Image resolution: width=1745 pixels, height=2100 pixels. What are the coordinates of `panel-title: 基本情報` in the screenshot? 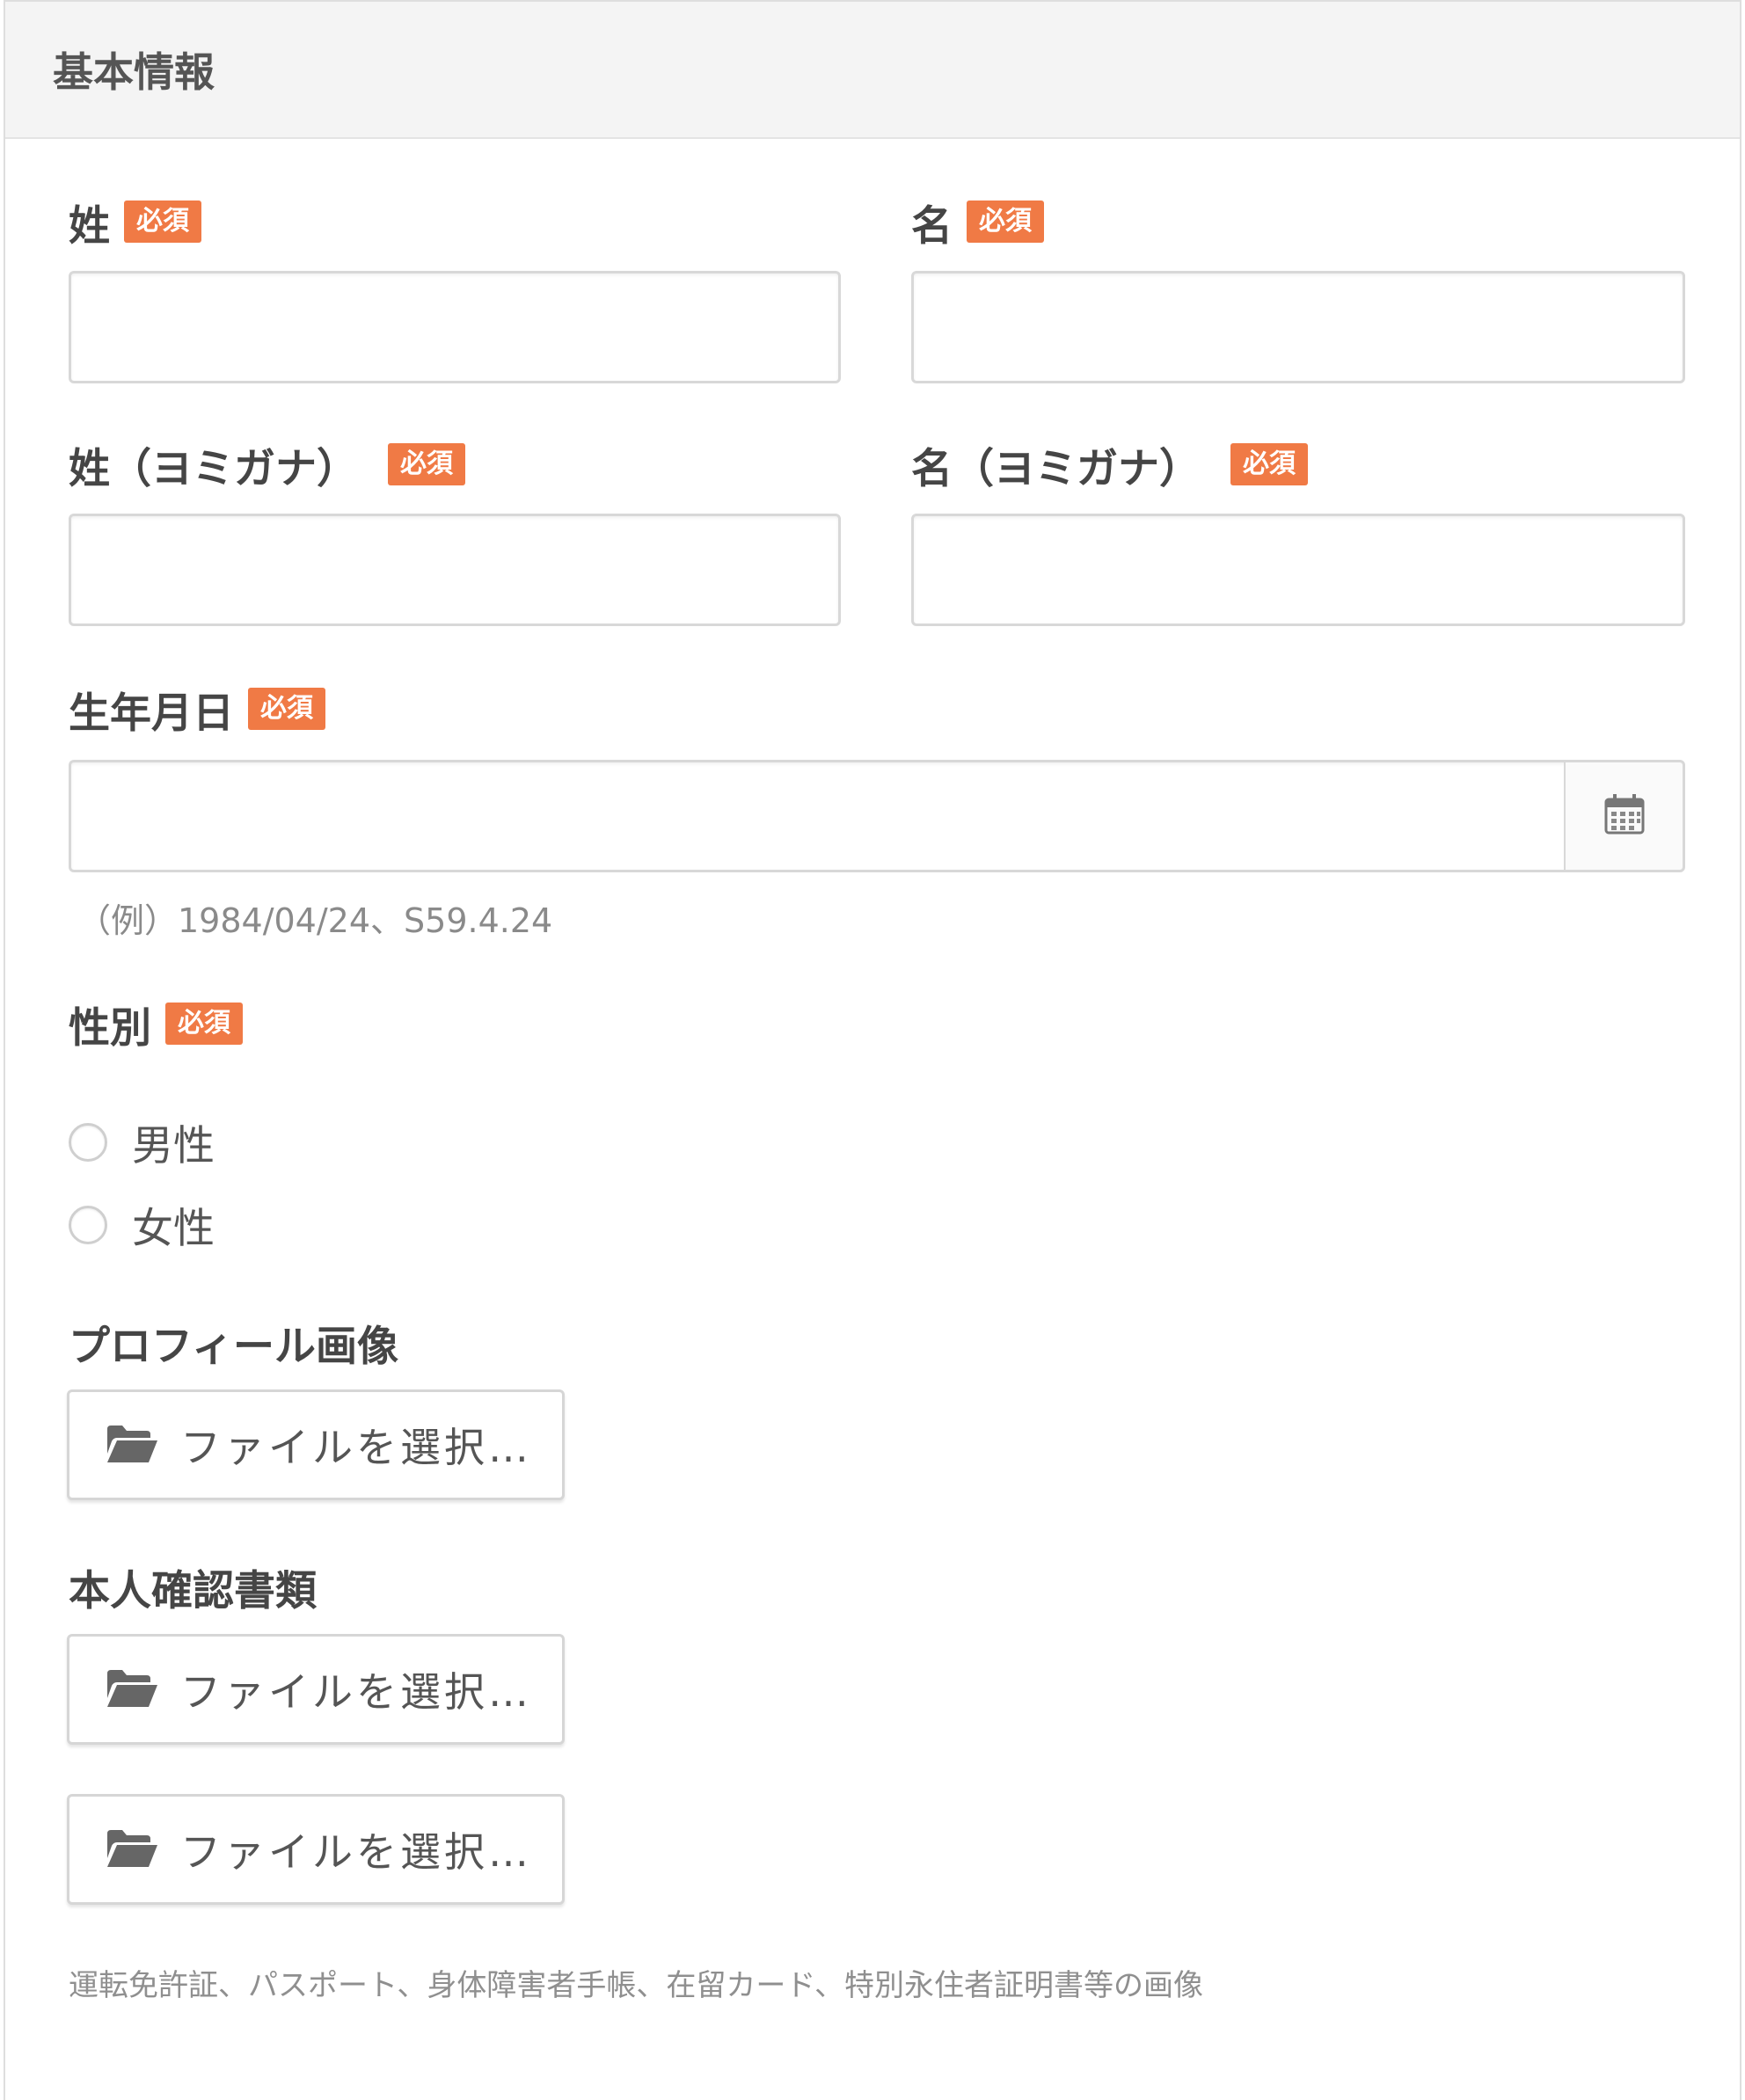 It's located at (134, 72).